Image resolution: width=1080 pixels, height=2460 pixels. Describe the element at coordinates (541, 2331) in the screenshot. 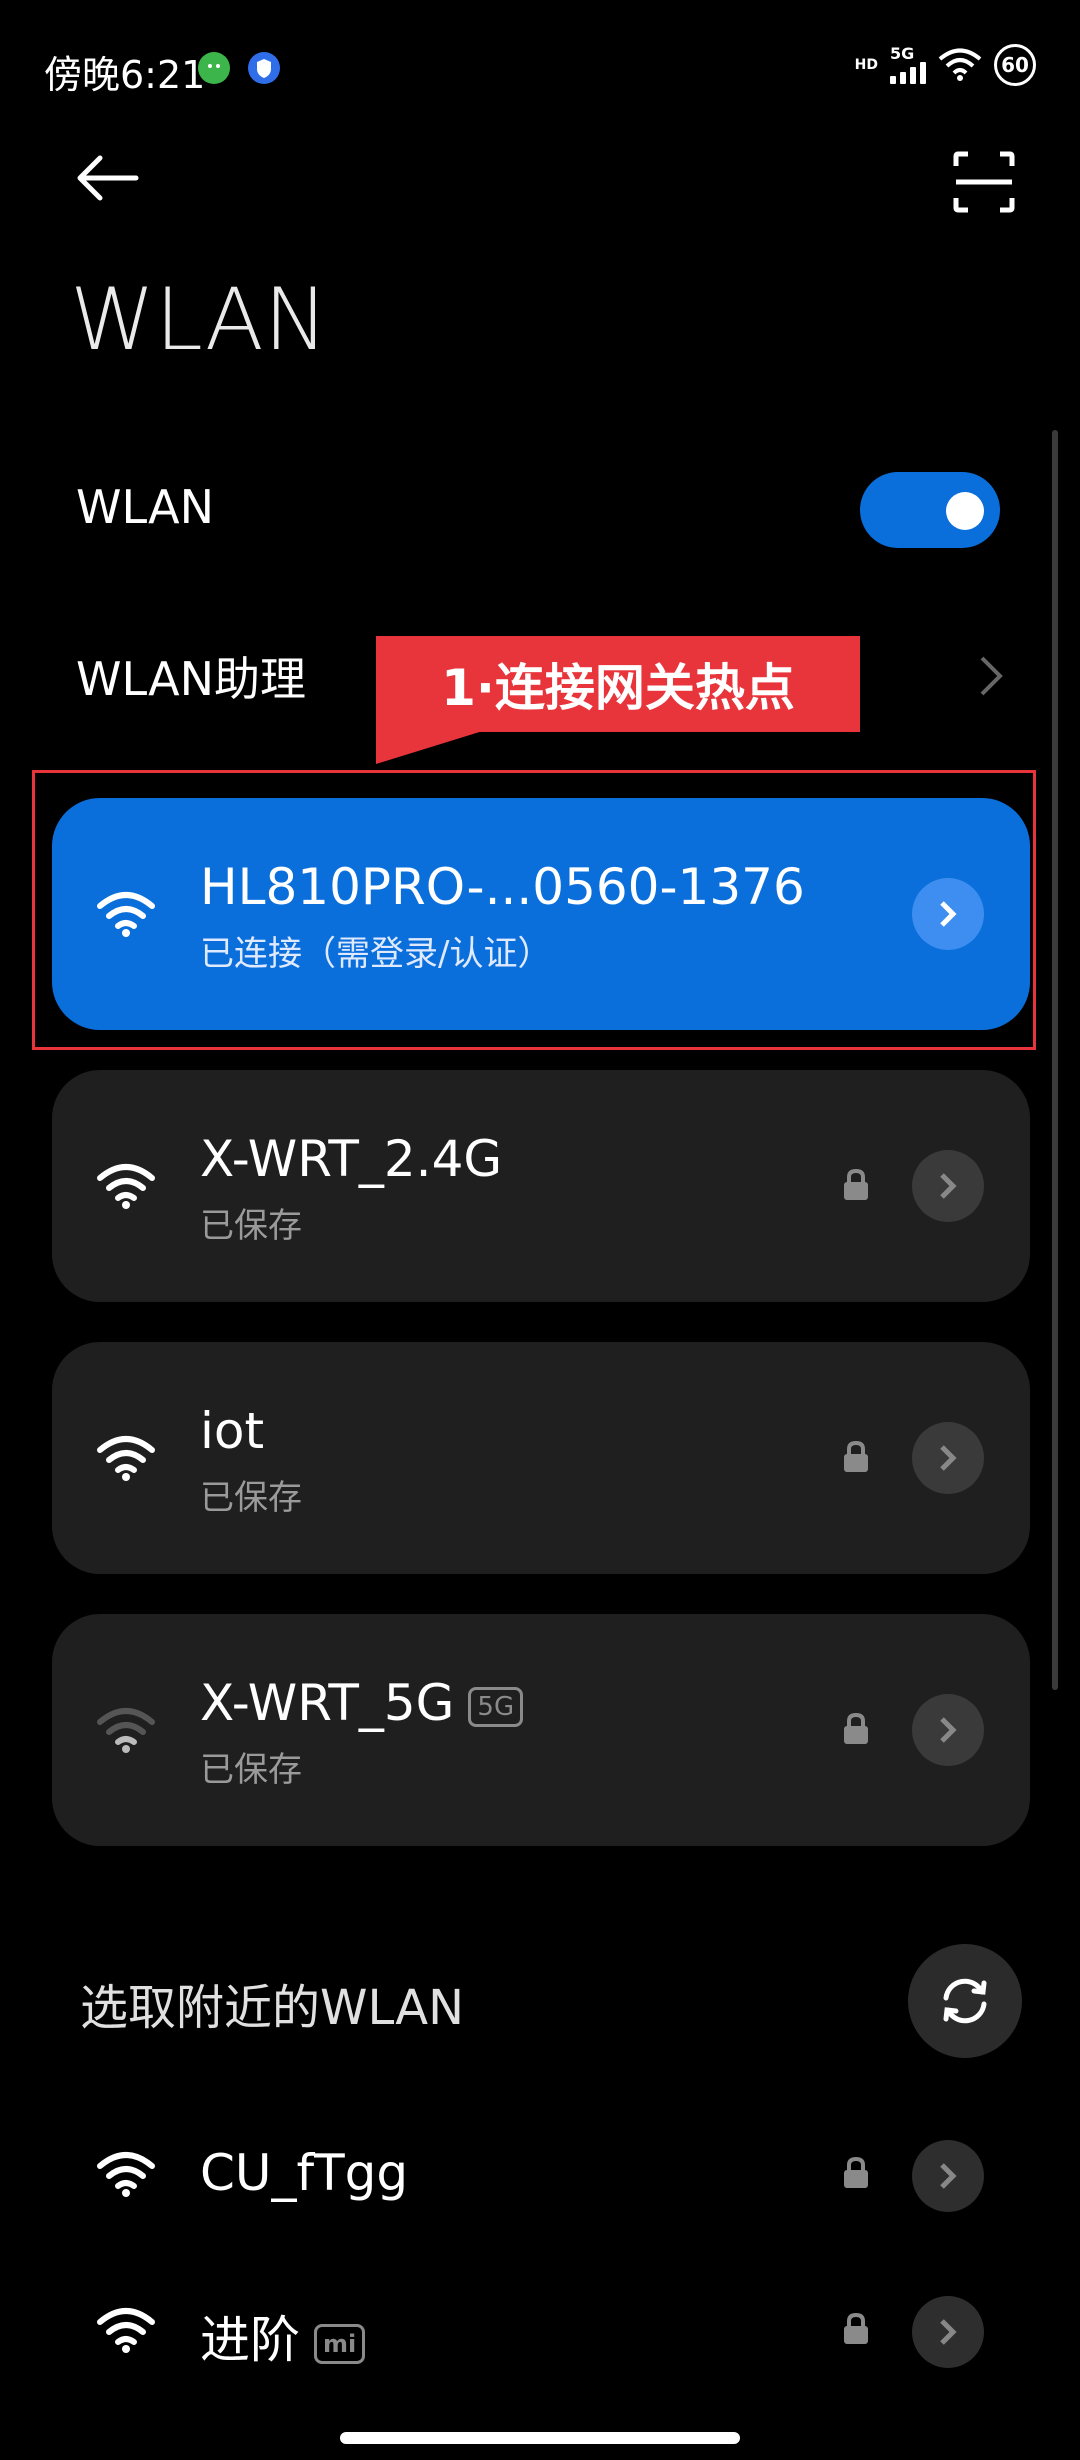

I see `nearby-network-item: 进阶 mi` at that location.